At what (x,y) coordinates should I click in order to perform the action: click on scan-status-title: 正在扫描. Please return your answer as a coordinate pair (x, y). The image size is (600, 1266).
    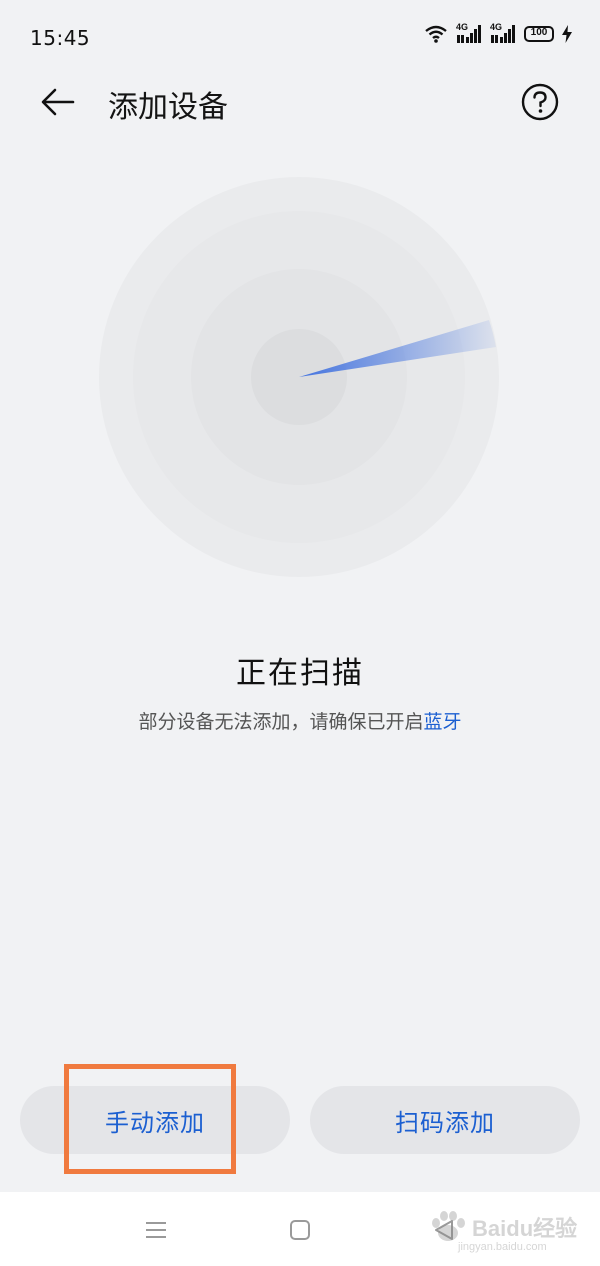
    Looking at the image, I should click on (300, 673).